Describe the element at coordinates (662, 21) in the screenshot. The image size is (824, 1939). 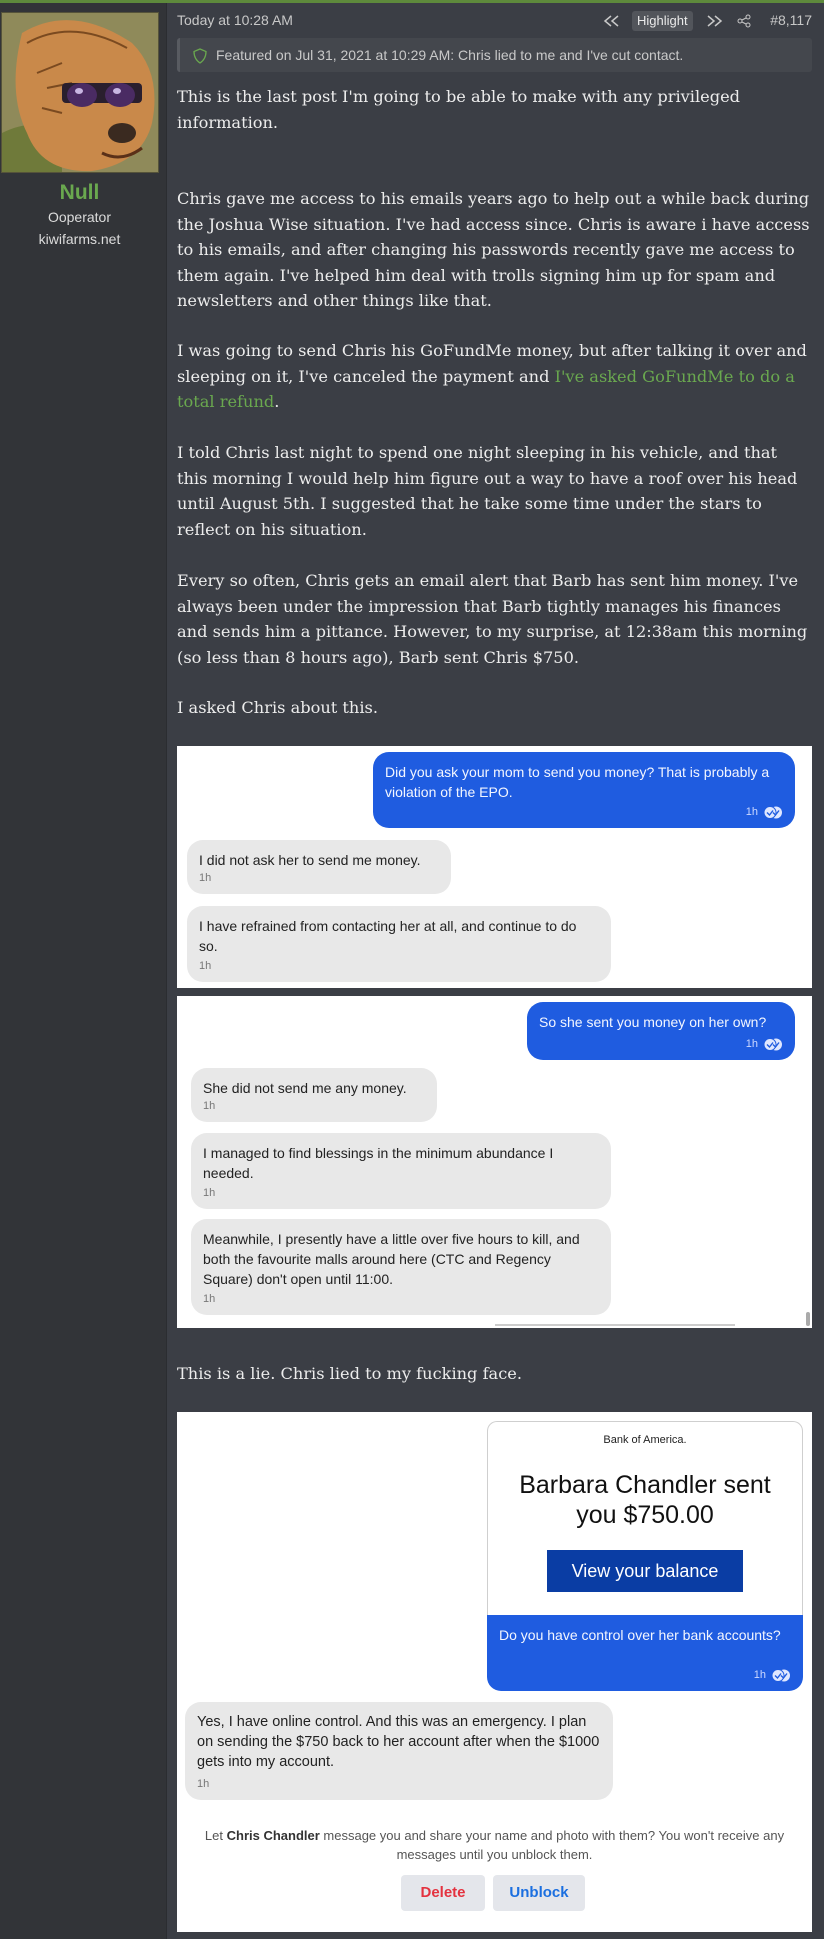
I see `highlight-button: Highlight` at that location.